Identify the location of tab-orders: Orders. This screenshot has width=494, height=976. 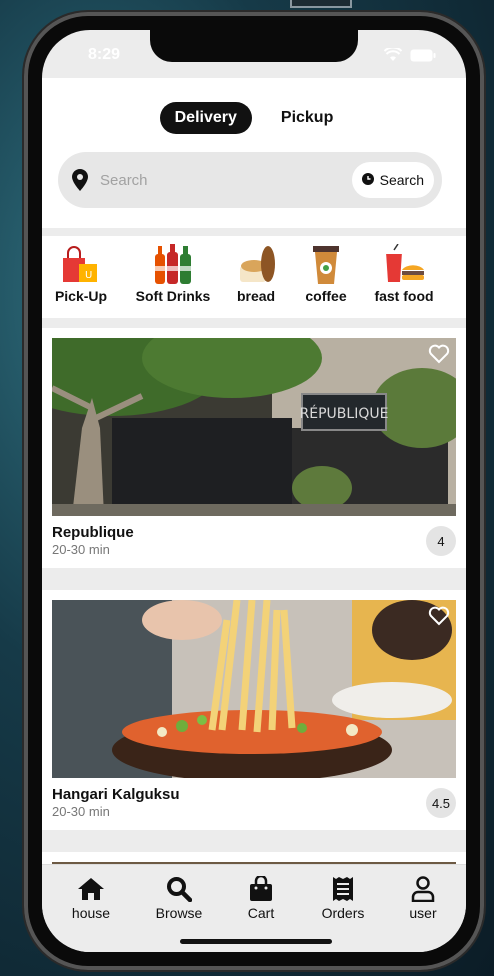
(343, 898).